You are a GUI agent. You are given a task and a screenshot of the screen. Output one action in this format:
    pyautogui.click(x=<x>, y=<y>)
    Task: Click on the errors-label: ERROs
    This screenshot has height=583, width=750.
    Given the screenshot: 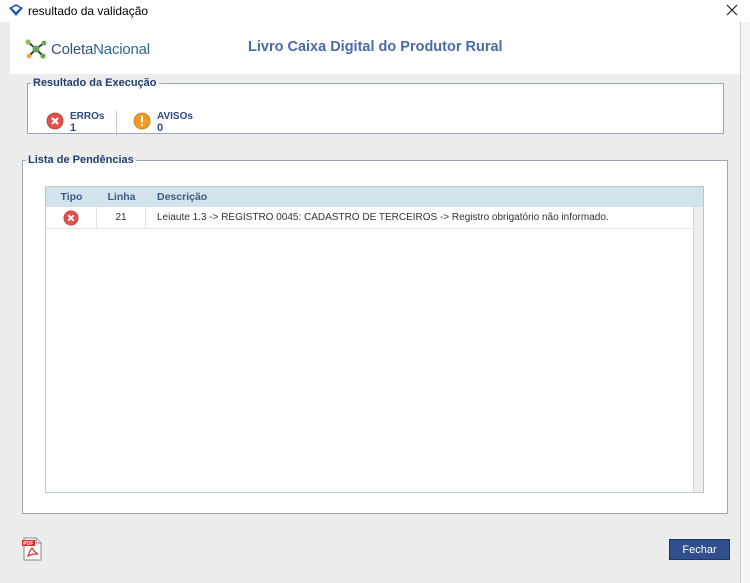 What is the action you would take?
    pyautogui.click(x=87, y=116)
    